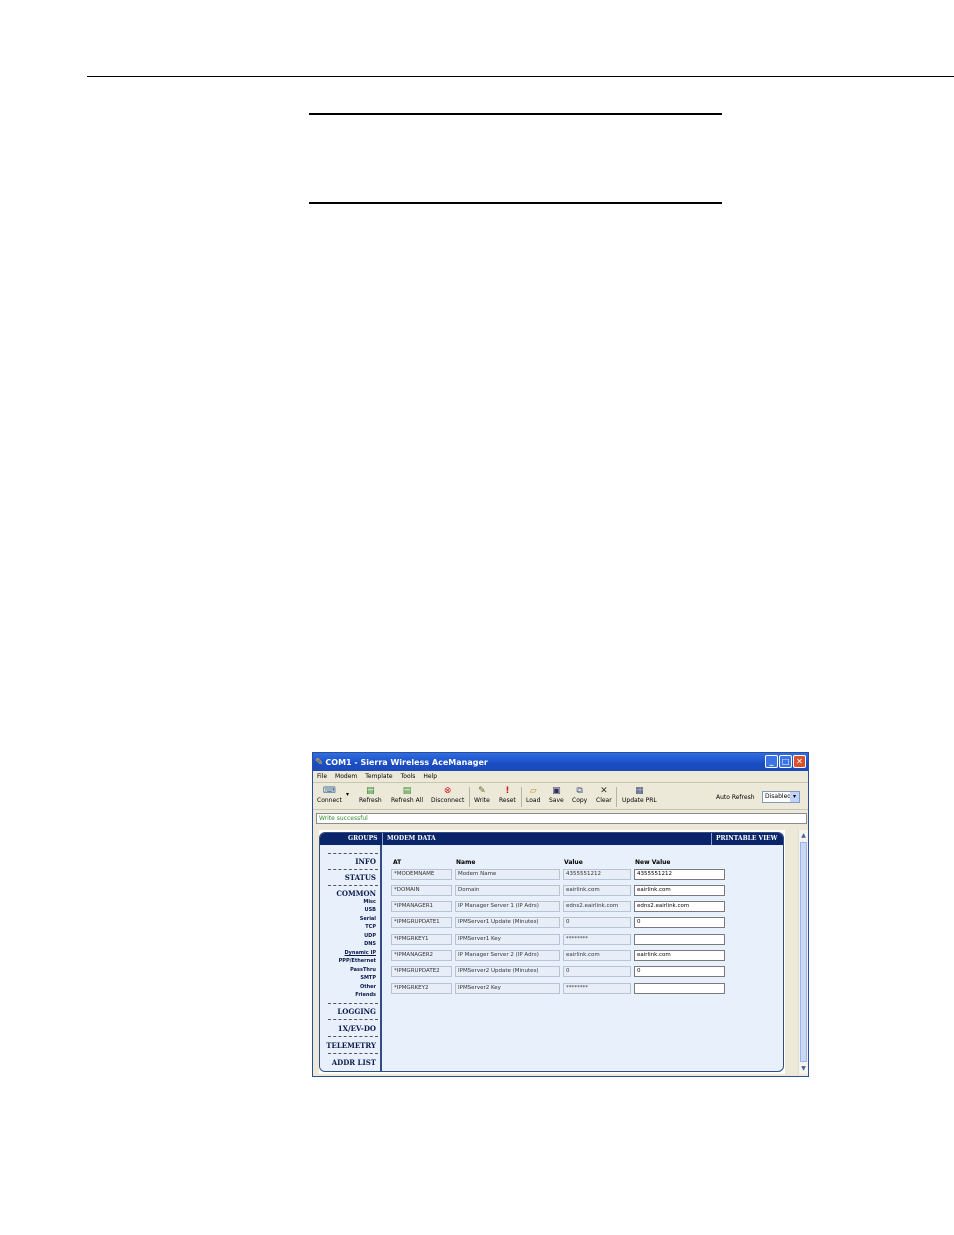 This screenshot has height=1235, width=954. I want to click on group-logging: LOGGING, so click(356, 1011).